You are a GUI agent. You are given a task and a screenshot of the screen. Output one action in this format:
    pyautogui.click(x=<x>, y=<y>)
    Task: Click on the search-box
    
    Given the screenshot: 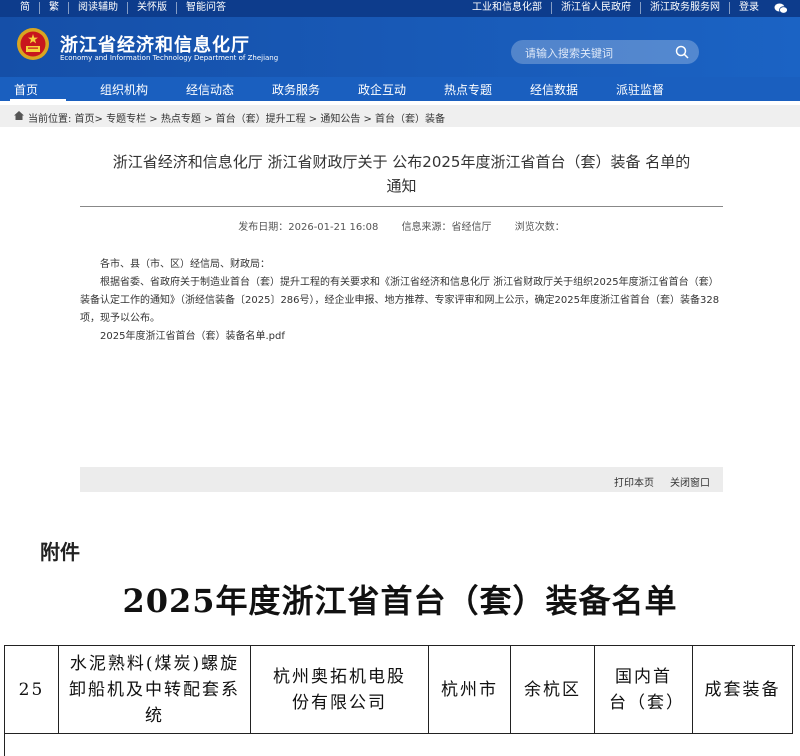 What is the action you would take?
    pyautogui.click(x=605, y=52)
    